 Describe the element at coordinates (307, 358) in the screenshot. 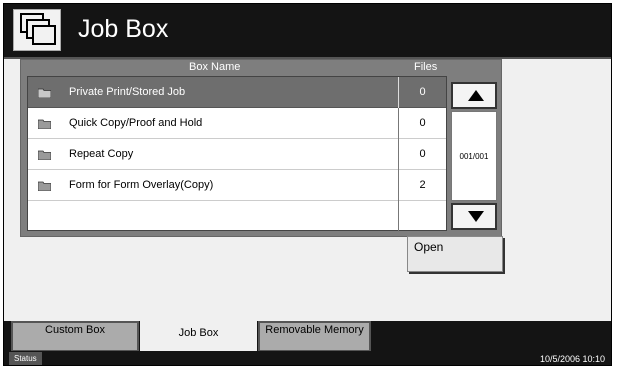

I see `status-bar: Status 10/5/2006 10:10` at that location.